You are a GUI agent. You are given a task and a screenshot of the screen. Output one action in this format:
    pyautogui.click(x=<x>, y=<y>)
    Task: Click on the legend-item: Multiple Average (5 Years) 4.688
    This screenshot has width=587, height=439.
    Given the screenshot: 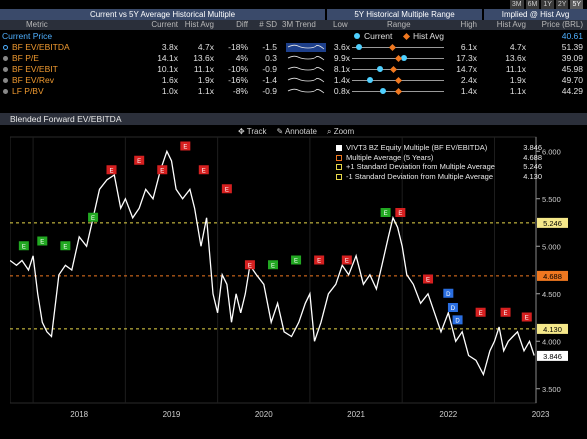 What is the action you would take?
    pyautogui.click(x=439, y=158)
    